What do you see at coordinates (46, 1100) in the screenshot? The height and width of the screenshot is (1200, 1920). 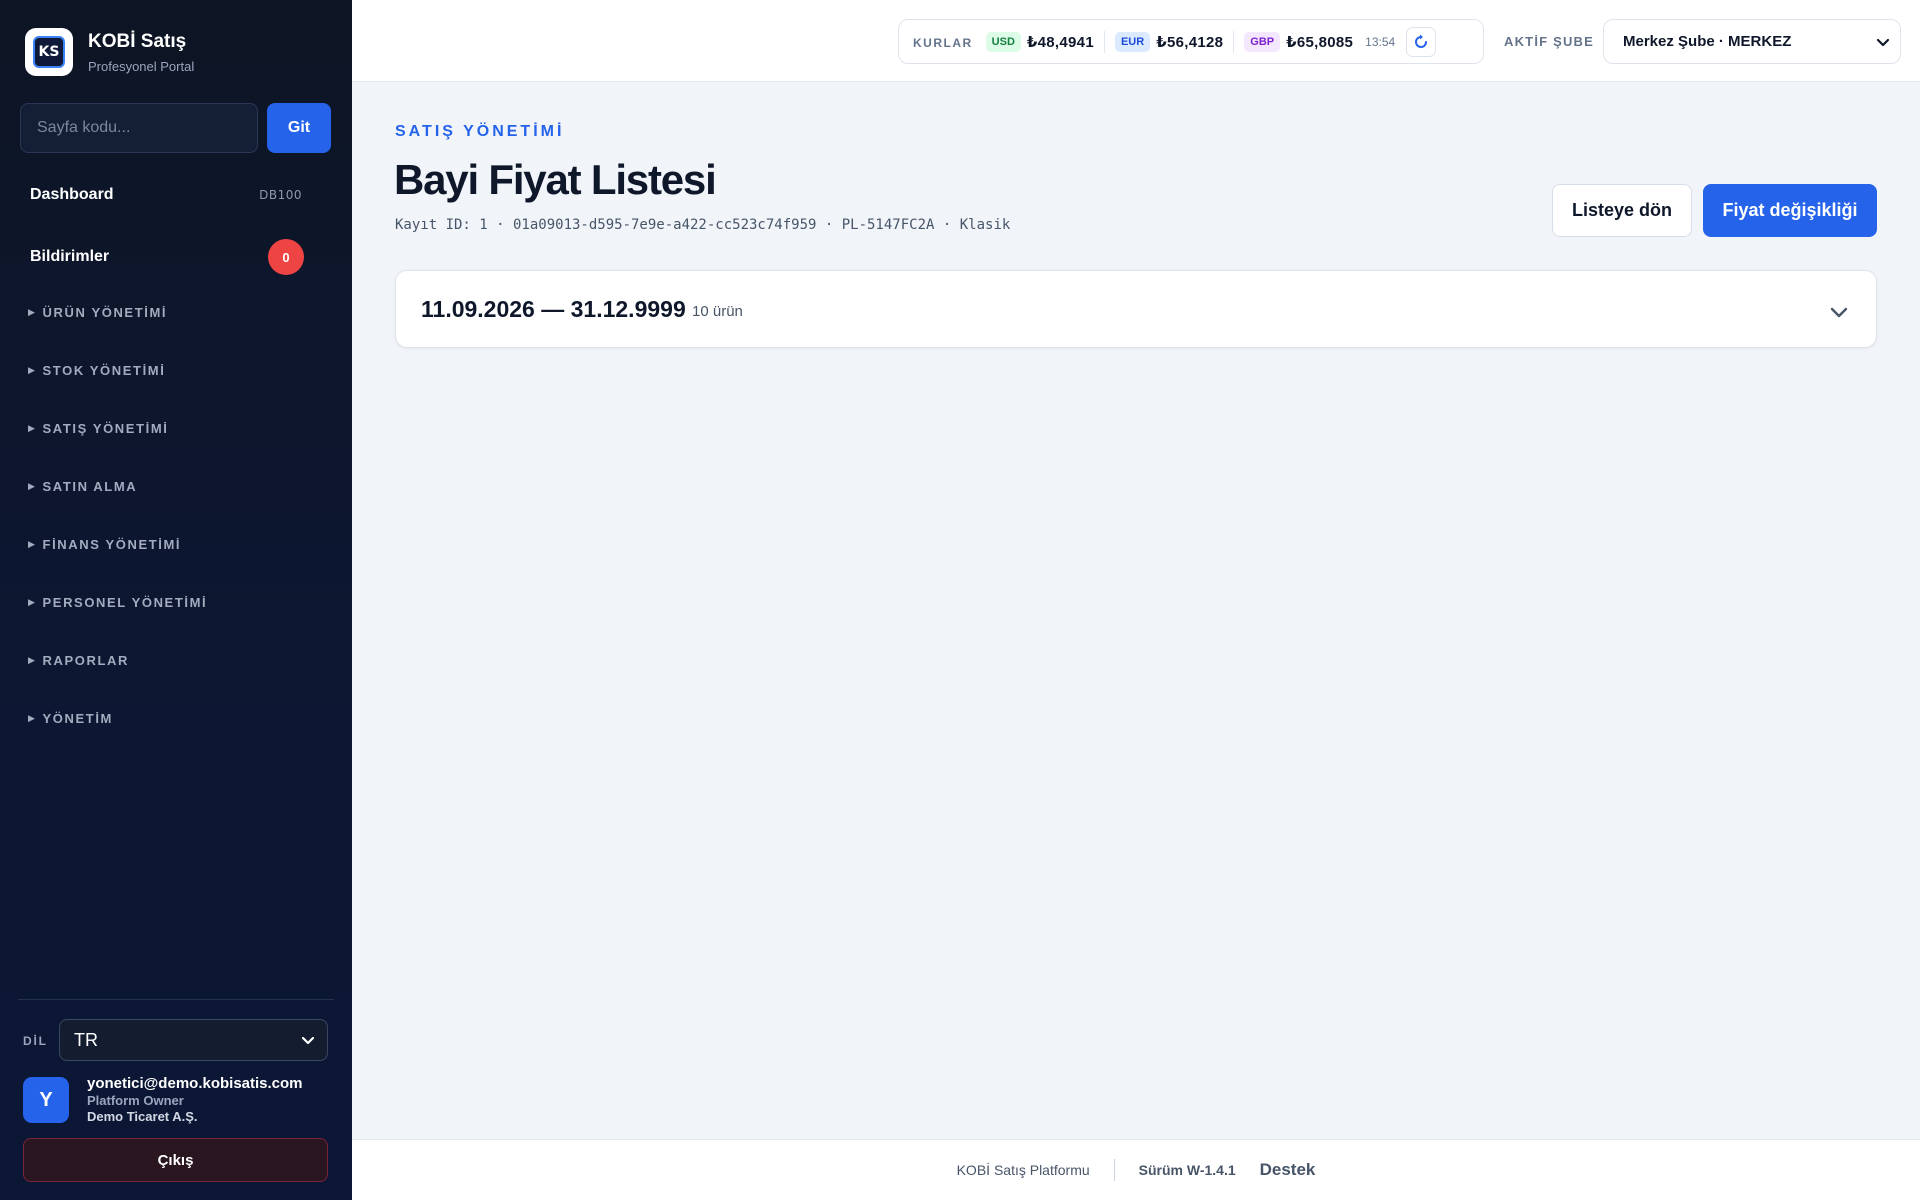 I see `avatar: Y` at bounding box center [46, 1100].